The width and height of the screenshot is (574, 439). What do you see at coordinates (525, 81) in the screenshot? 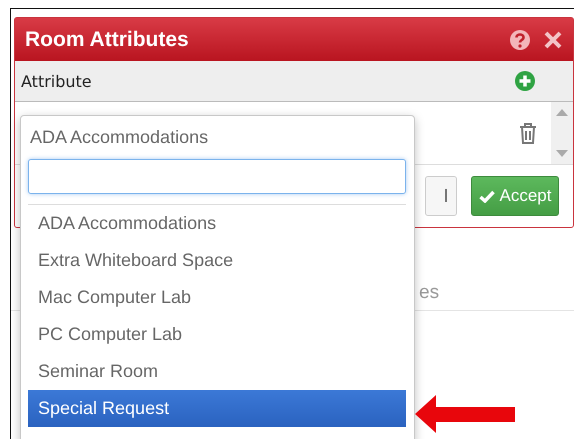
I see `add-icon` at bounding box center [525, 81].